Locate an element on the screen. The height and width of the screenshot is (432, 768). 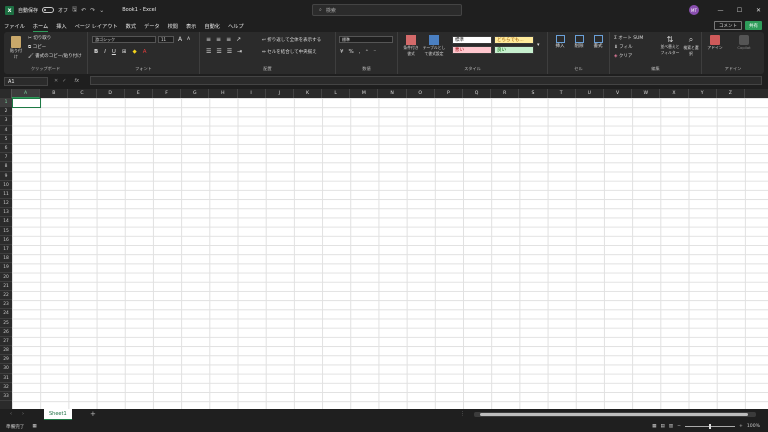
customize-qat-icon: ⌄ is located at coordinates (101, 10).